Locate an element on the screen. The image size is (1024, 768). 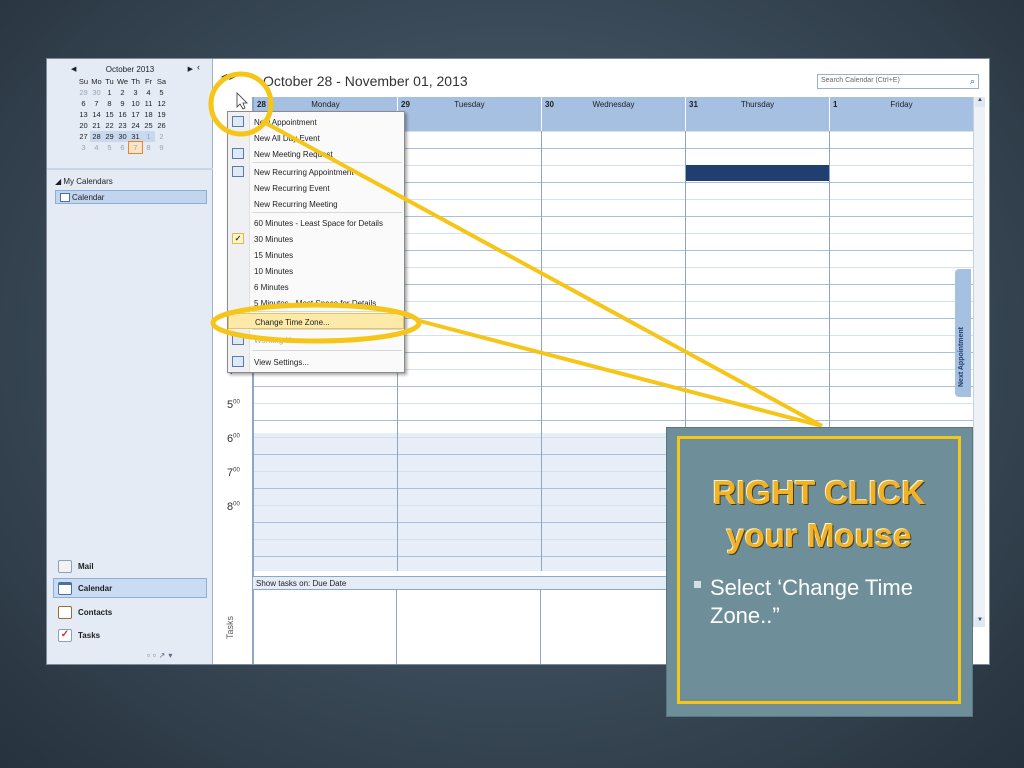
bullet-icon is located at coordinates (697, 584).